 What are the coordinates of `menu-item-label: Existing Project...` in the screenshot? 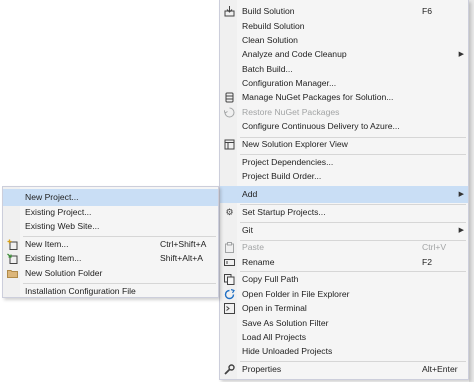 It's located at (58, 212).